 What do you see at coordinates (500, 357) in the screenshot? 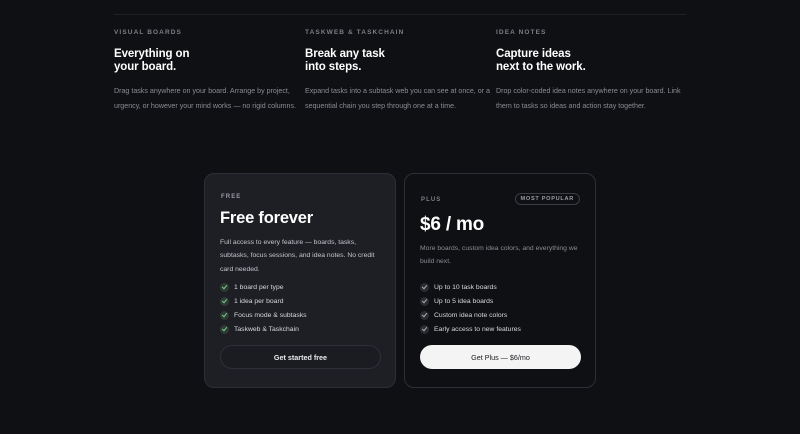
I see `get-plus-button: Get Plus — $6/mo` at bounding box center [500, 357].